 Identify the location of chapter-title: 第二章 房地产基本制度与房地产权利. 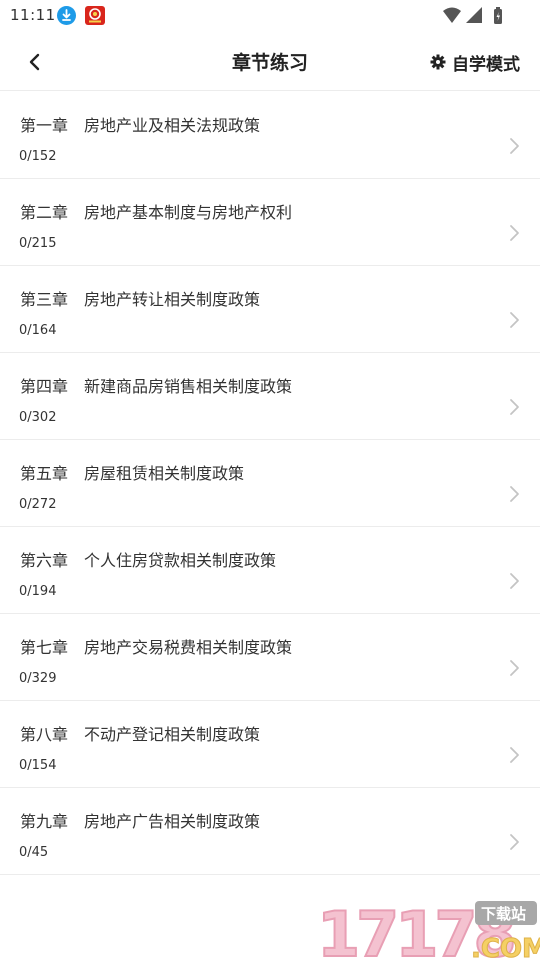
(156, 211).